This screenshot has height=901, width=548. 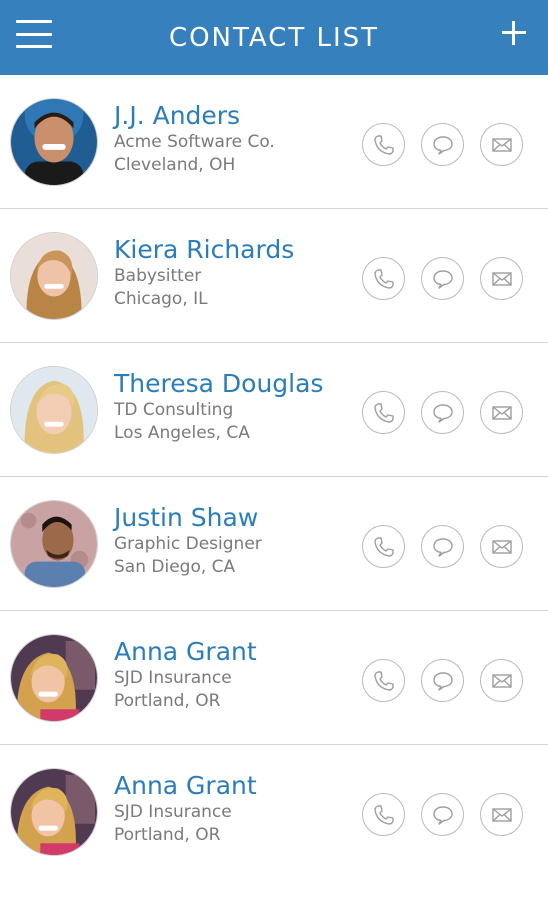 I want to click on contact-company: Acme Software Co., so click(x=194, y=142).